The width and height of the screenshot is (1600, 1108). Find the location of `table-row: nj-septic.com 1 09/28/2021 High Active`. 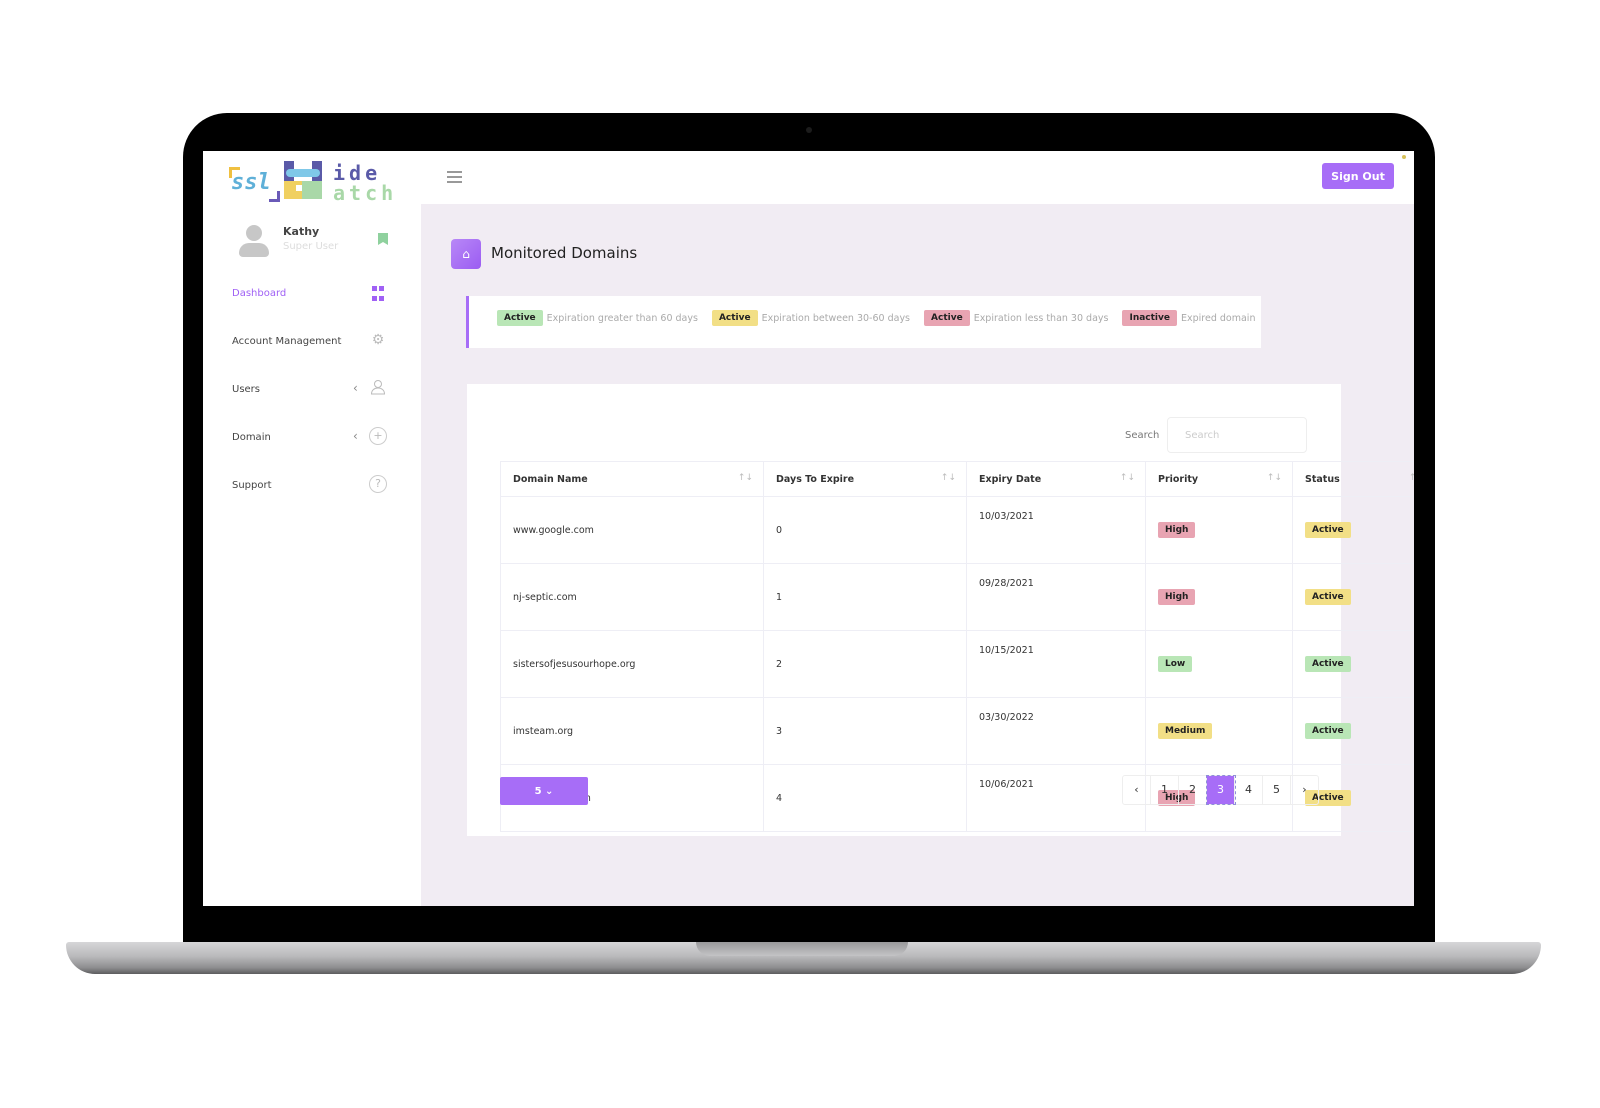

table-row: nj-septic.com 1 09/28/2021 High Active is located at coordinates (957, 597).